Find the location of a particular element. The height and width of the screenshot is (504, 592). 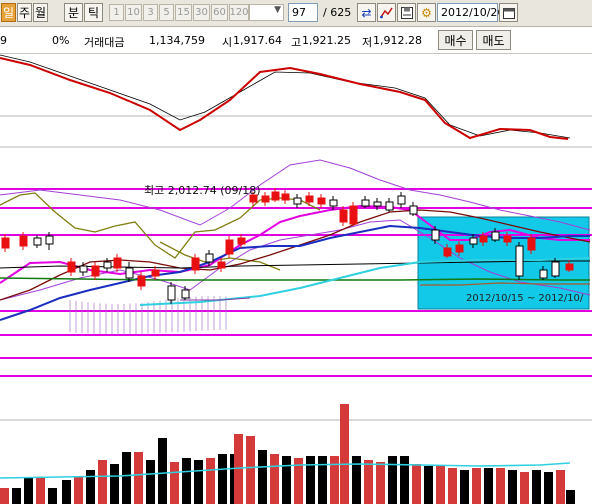

interval-15-button: 15 is located at coordinates (183, 12).